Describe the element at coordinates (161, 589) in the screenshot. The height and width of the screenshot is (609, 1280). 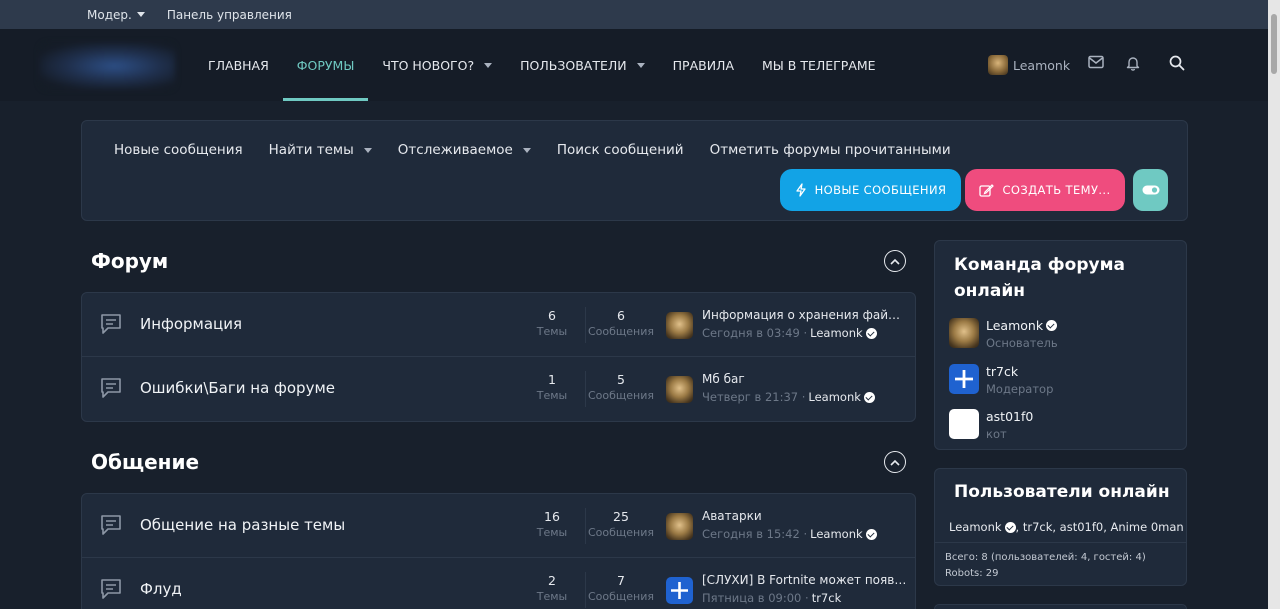
I see `forum-node-title: Флуд` at that location.